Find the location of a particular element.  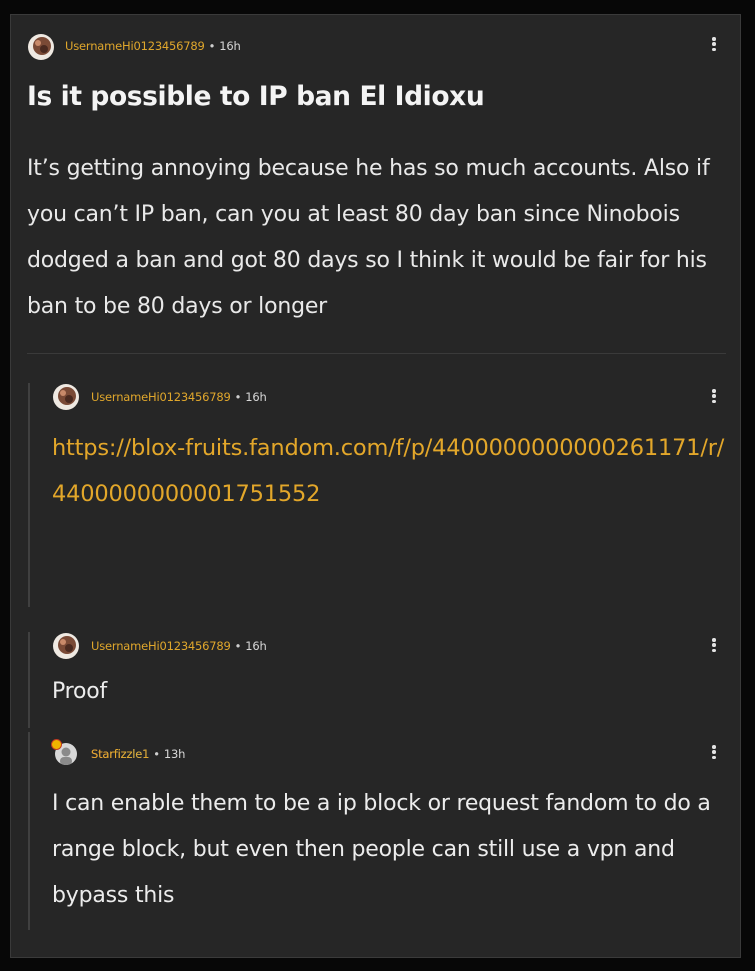

reply-timestamp: 13h is located at coordinates (174, 754).